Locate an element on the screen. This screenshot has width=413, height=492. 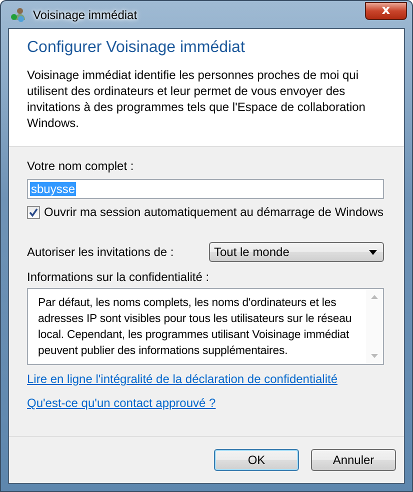
section-label: Informations sur la confidentialité : is located at coordinates (118, 277).